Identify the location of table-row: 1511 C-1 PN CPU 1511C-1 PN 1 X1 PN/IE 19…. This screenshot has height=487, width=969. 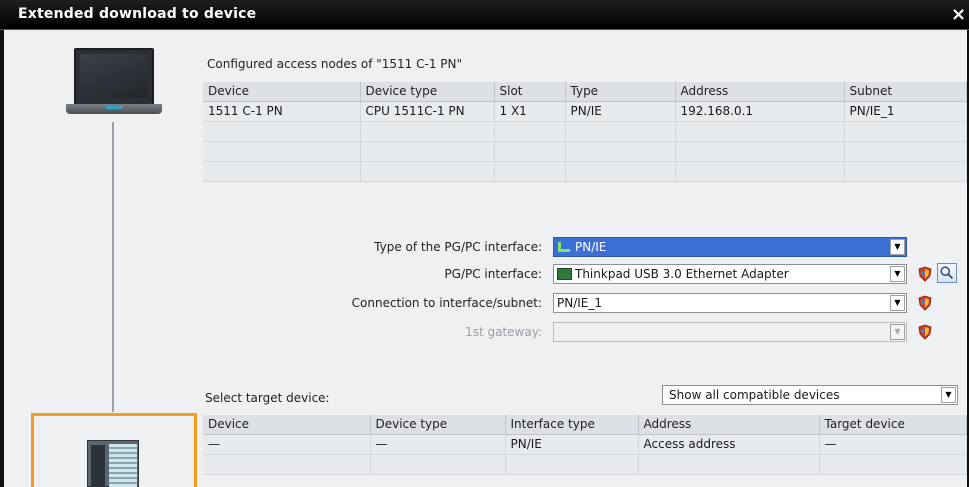
(585, 111).